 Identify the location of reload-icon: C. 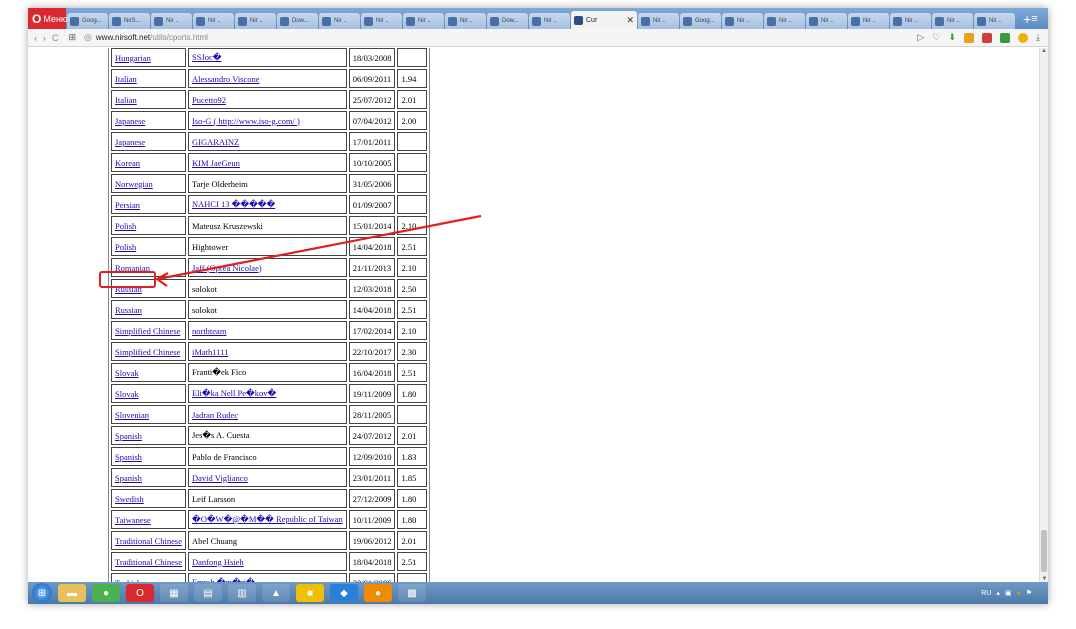
(58, 38).